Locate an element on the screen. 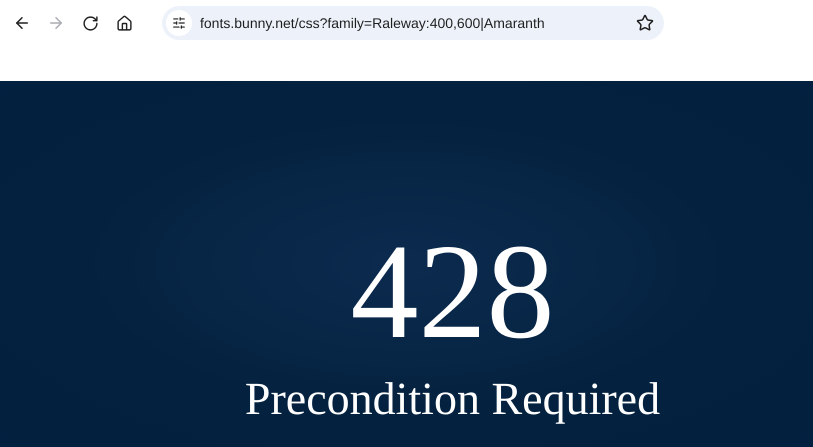  error-message: Precondition Required is located at coordinates (452, 399).